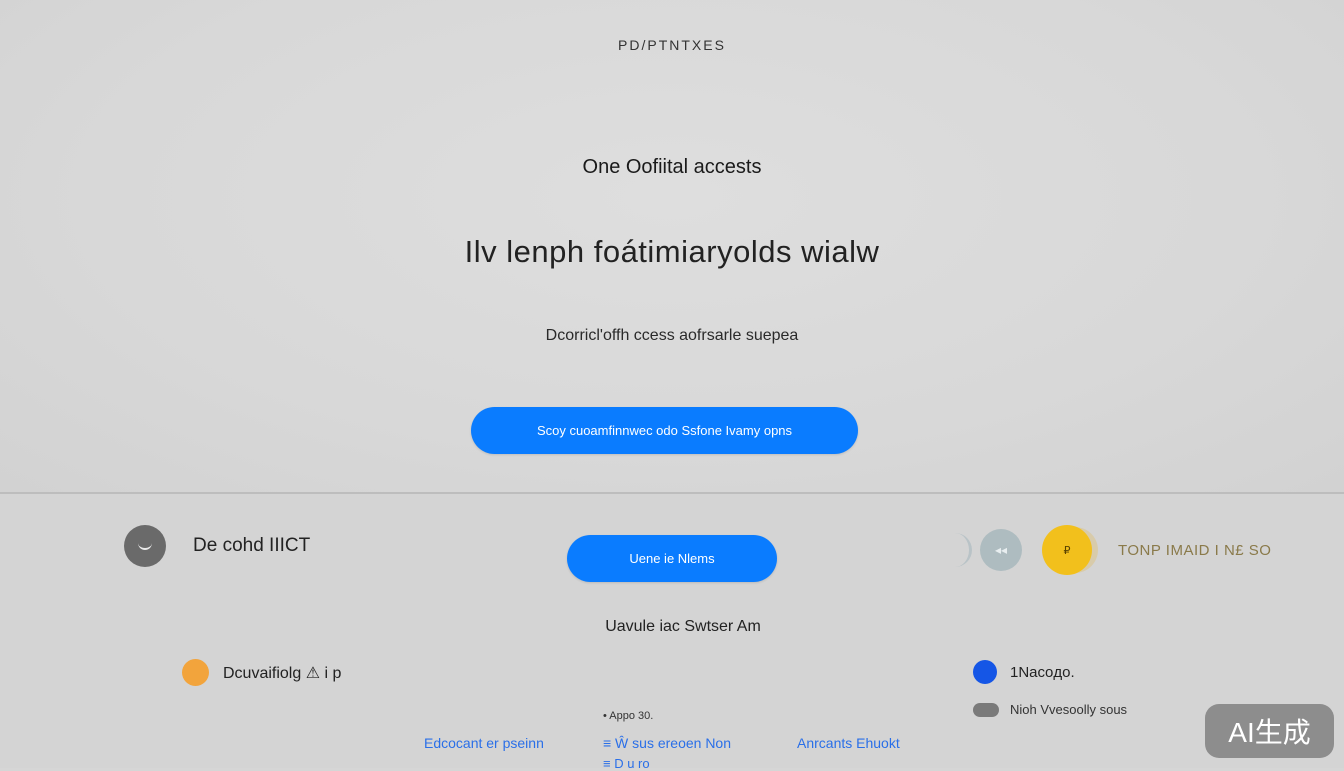 The image size is (1344, 771). Describe the element at coordinates (282, 673) in the screenshot. I see `left-item-label: Dcuvaifiolg ⚠ i p` at that location.